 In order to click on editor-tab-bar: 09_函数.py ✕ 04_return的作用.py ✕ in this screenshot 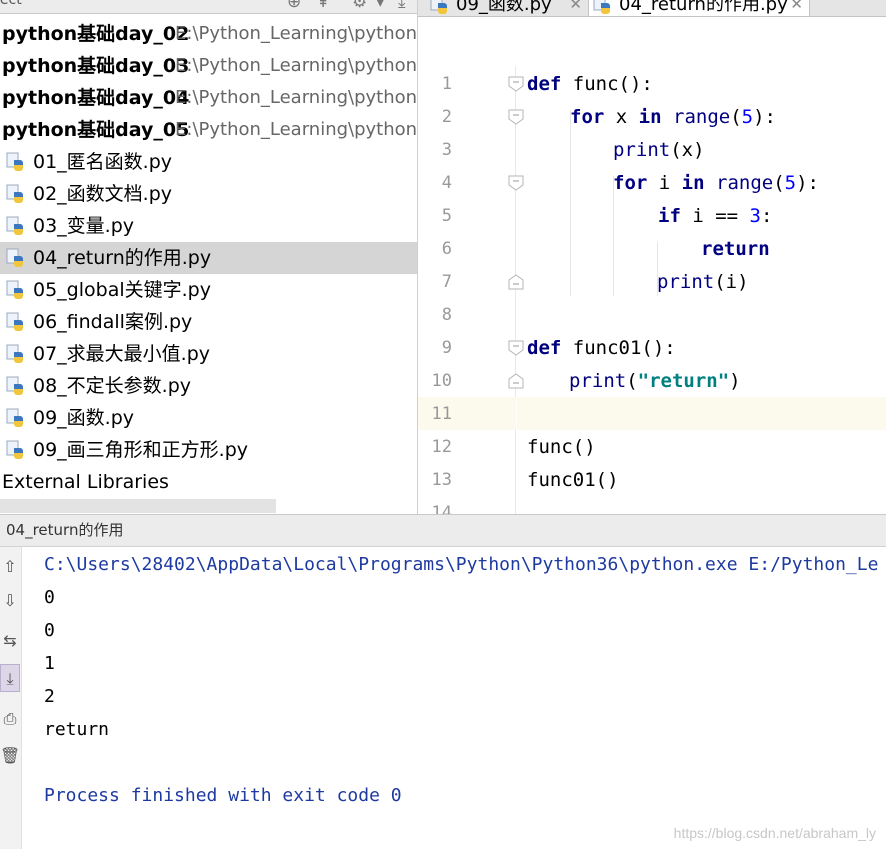, I will do `click(652, 8)`.